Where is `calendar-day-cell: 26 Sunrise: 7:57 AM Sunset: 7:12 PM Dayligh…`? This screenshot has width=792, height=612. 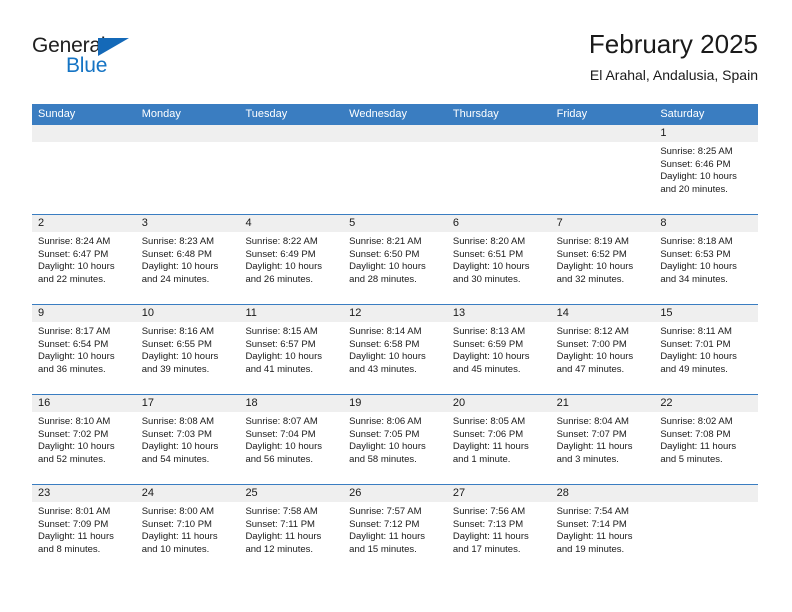 calendar-day-cell: 26 Sunrise: 7:57 AM Sunset: 7:12 PM Dayligh… is located at coordinates (395, 529).